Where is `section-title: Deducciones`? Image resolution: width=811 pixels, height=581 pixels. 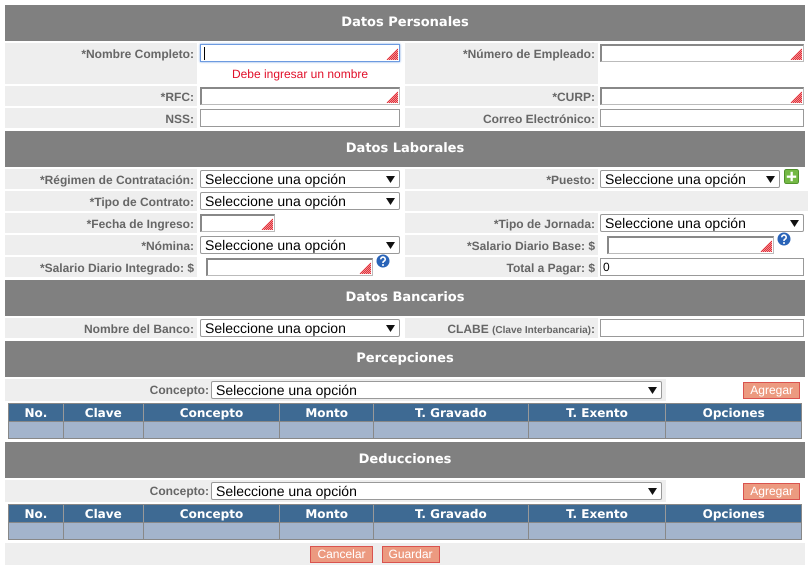
section-title: Deducciones is located at coordinates (405, 460).